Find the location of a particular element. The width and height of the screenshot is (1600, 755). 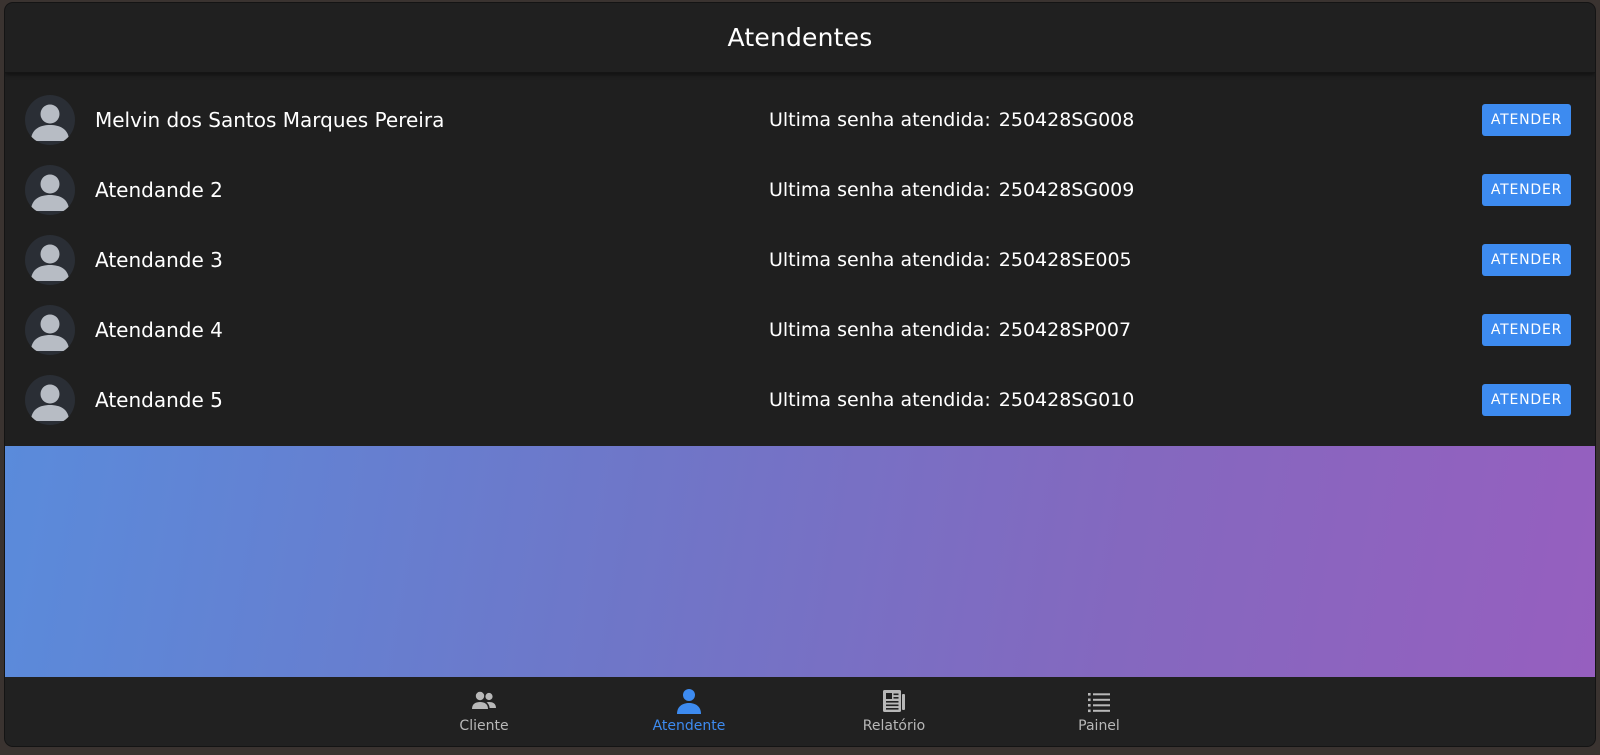

app-header: Atendentes is located at coordinates (800, 38).